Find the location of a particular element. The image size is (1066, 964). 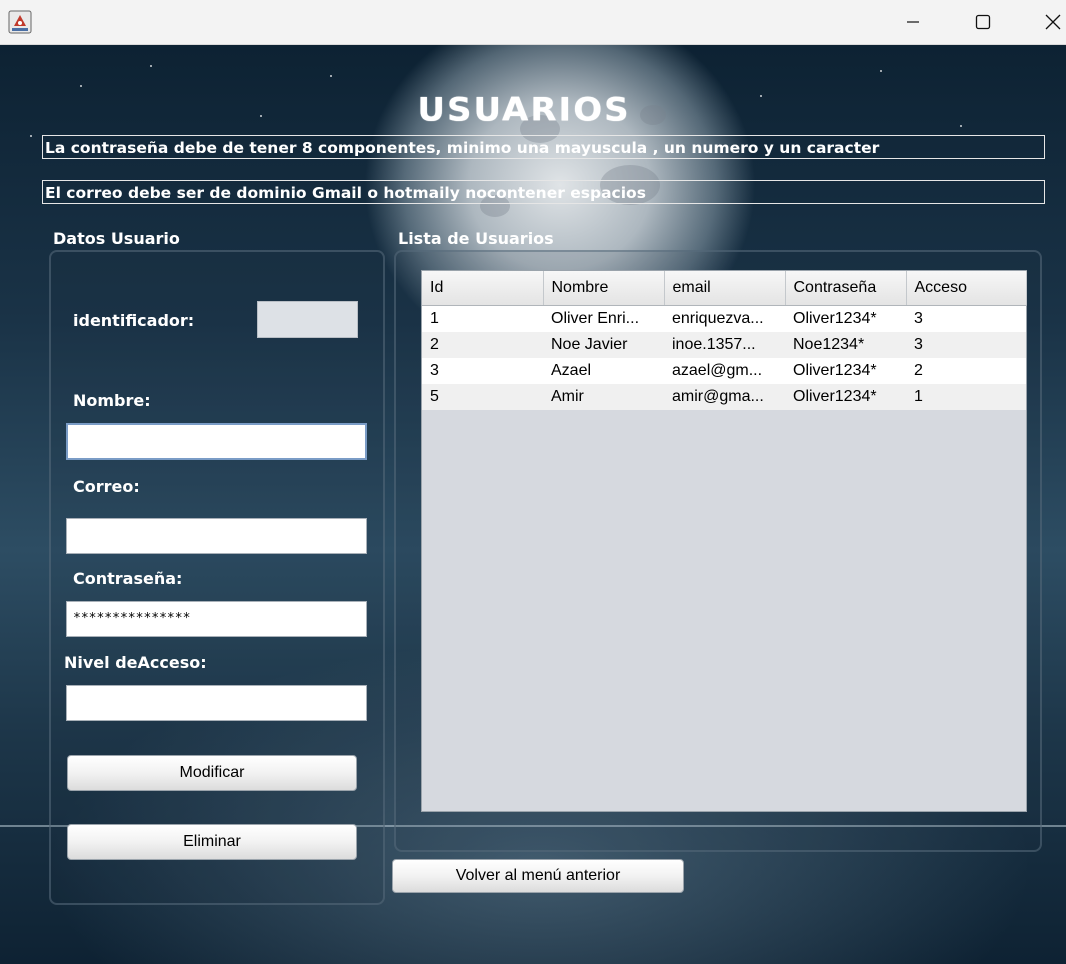

cell-name: Noe Javier is located at coordinates (603, 345).